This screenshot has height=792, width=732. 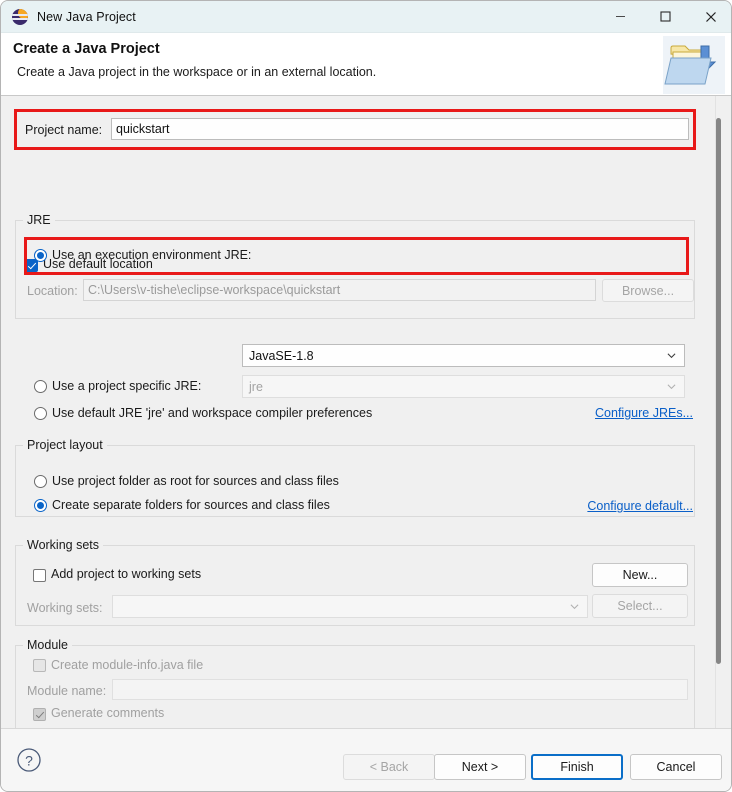 I want to click on use-project-specific-jre-label: Use a project specific JRE:, so click(x=127, y=386).